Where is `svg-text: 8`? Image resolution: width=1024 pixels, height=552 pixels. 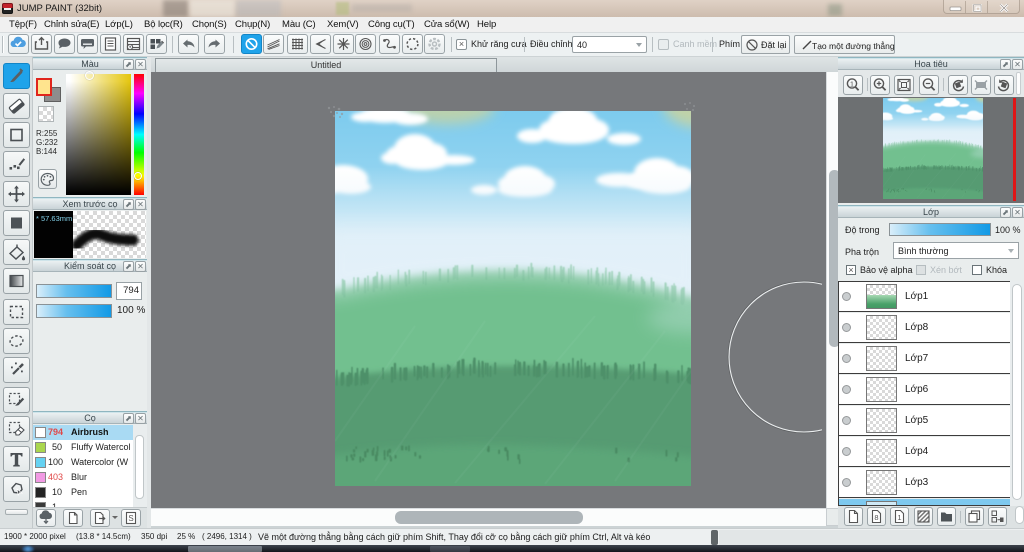 svg-text: 8 is located at coordinates (876, 517).